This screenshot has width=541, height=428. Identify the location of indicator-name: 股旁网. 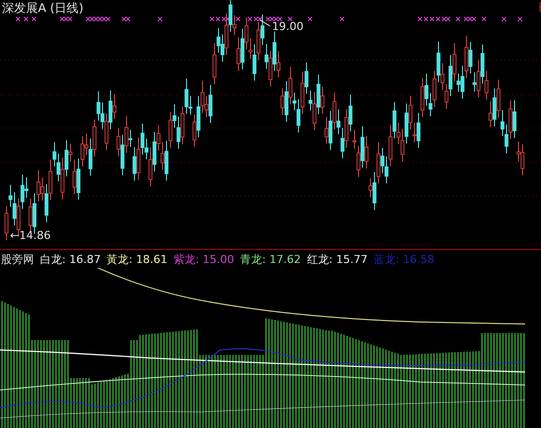
(17, 259).